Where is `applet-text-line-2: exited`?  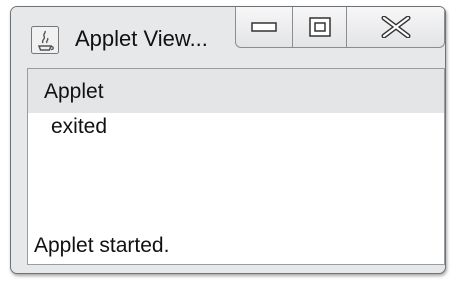
applet-text-line-2: exited is located at coordinates (79, 126).